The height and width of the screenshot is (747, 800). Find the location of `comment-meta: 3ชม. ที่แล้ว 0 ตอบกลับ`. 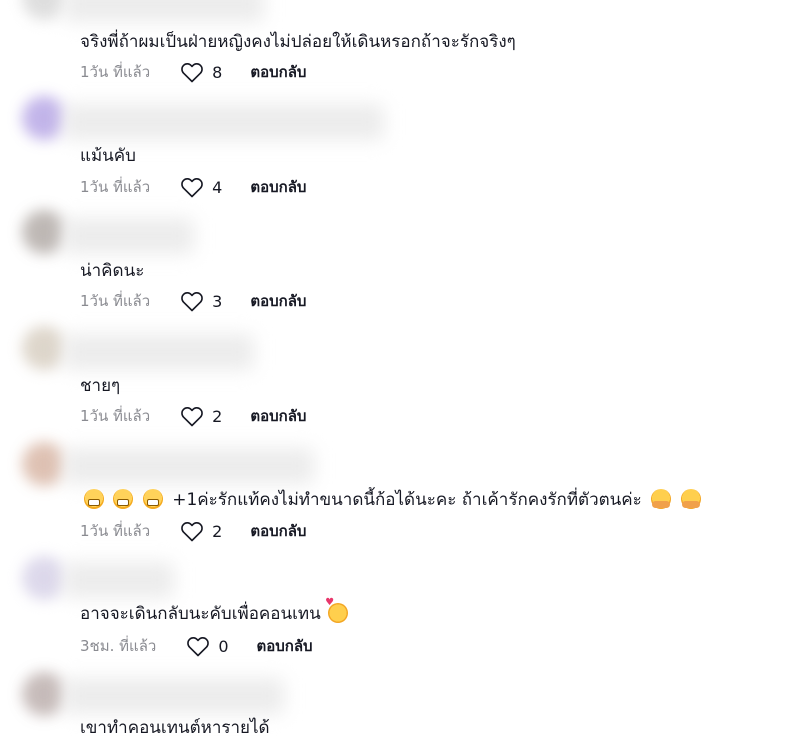

comment-meta: 3ชม. ที่แล้ว 0 ตอบกลับ is located at coordinates (196, 646).